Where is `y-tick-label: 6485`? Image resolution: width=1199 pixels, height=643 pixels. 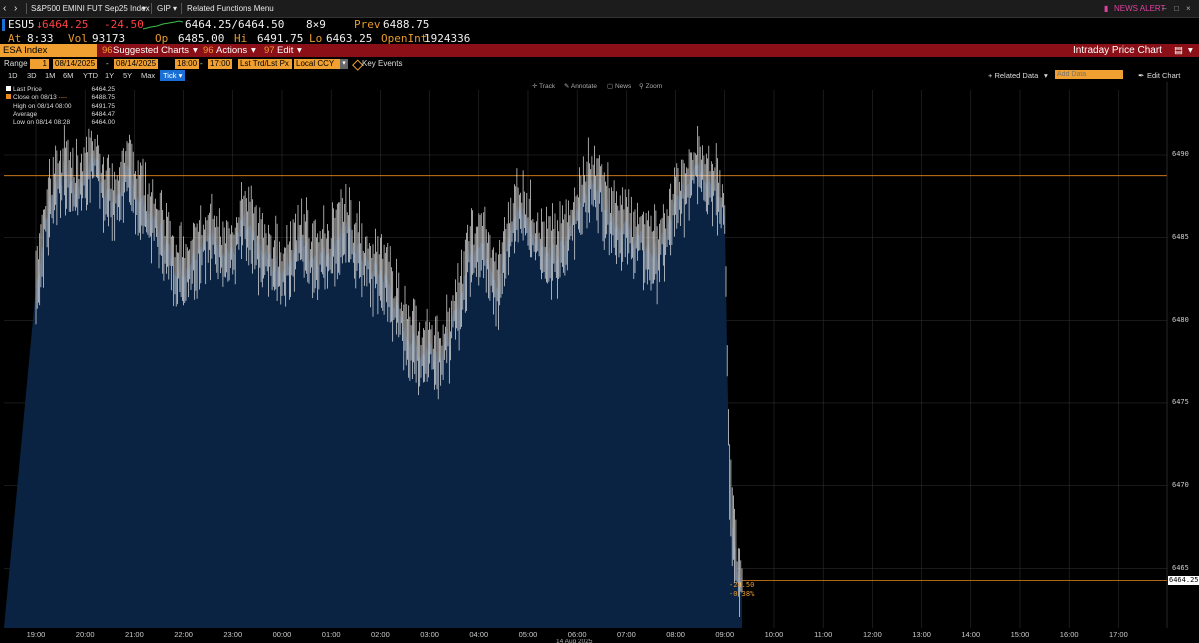 y-tick-label: 6485 is located at coordinates (1180, 237).